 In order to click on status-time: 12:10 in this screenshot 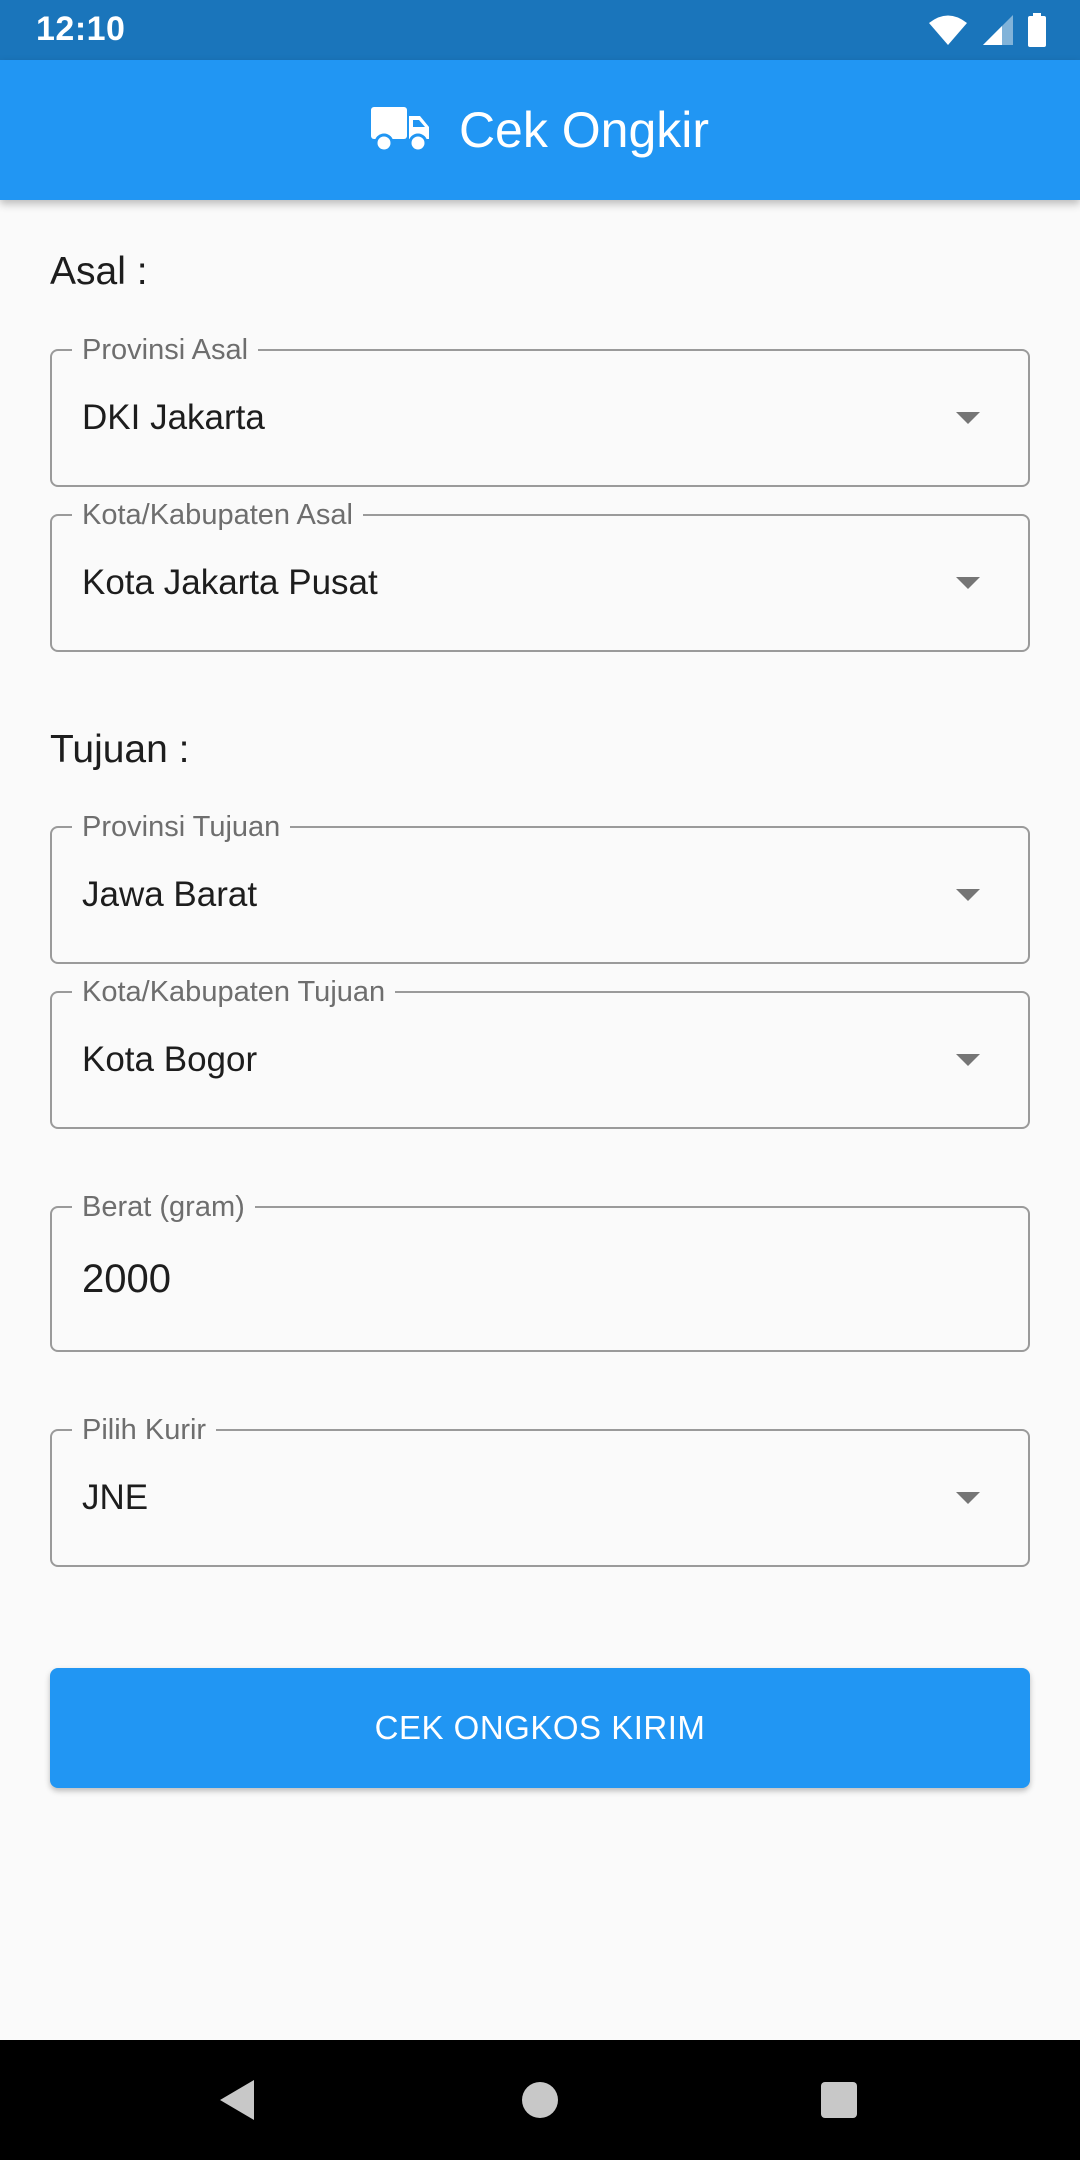, I will do `click(81, 29)`.